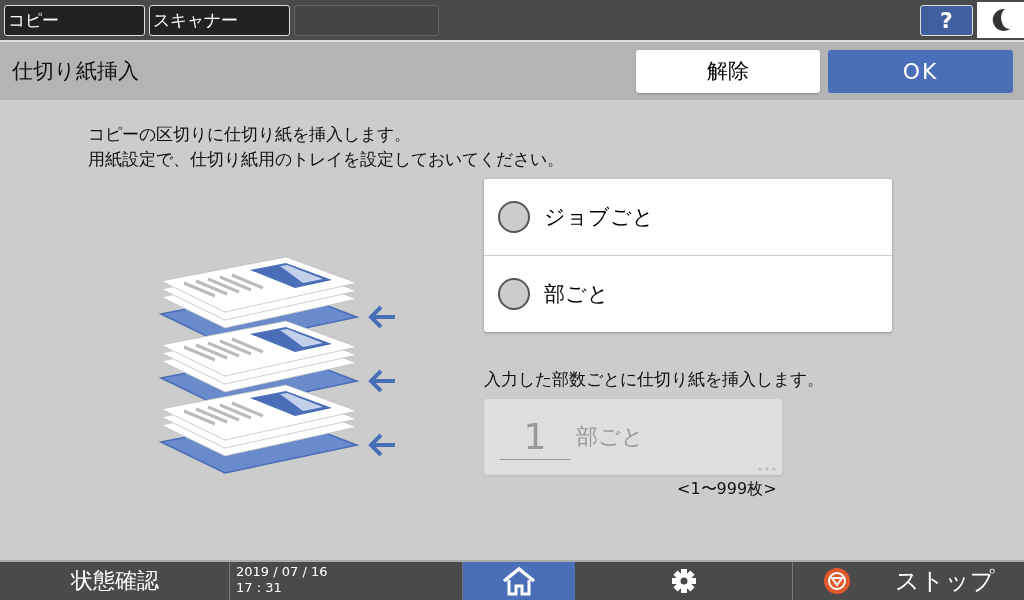  I want to click on range-text: <1〜999枚>, so click(727, 489).